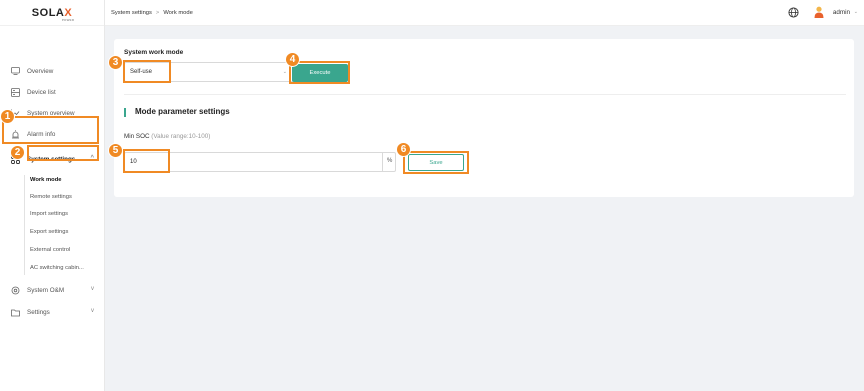  Describe the element at coordinates (63, 153) in the screenshot. I see `highlight-work-mode` at that location.